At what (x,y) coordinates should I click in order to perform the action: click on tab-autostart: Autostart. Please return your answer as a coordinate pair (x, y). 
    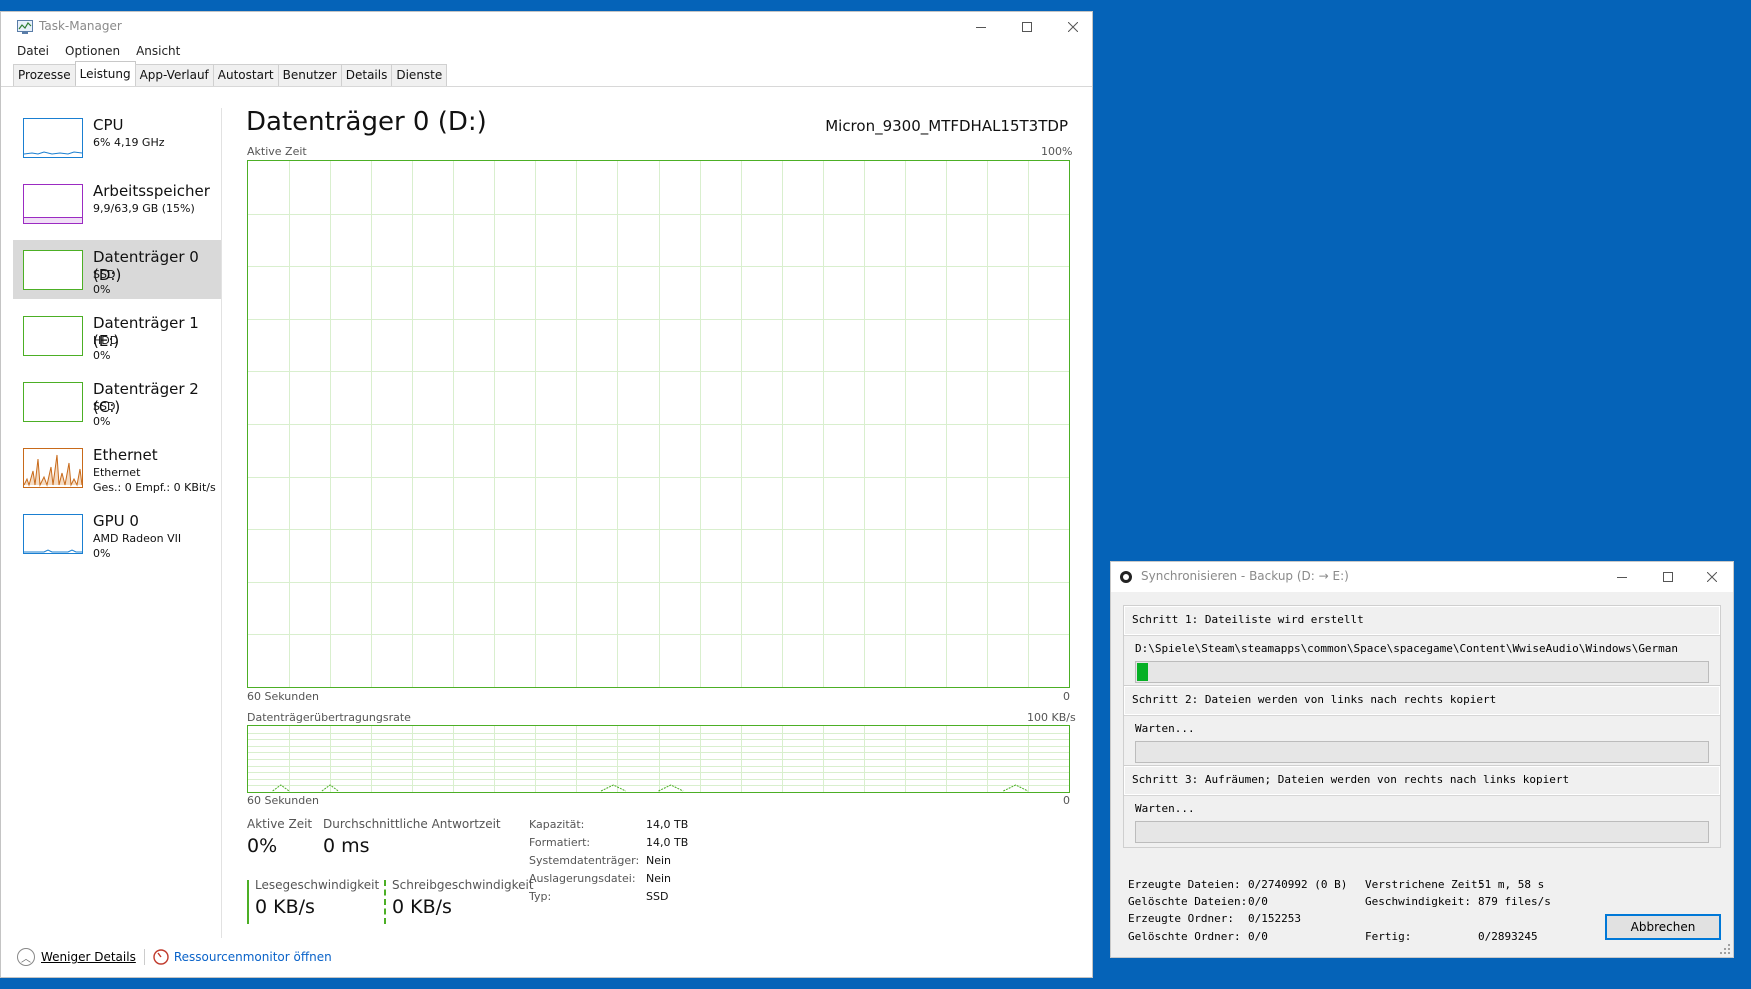
    Looking at the image, I should click on (245, 75).